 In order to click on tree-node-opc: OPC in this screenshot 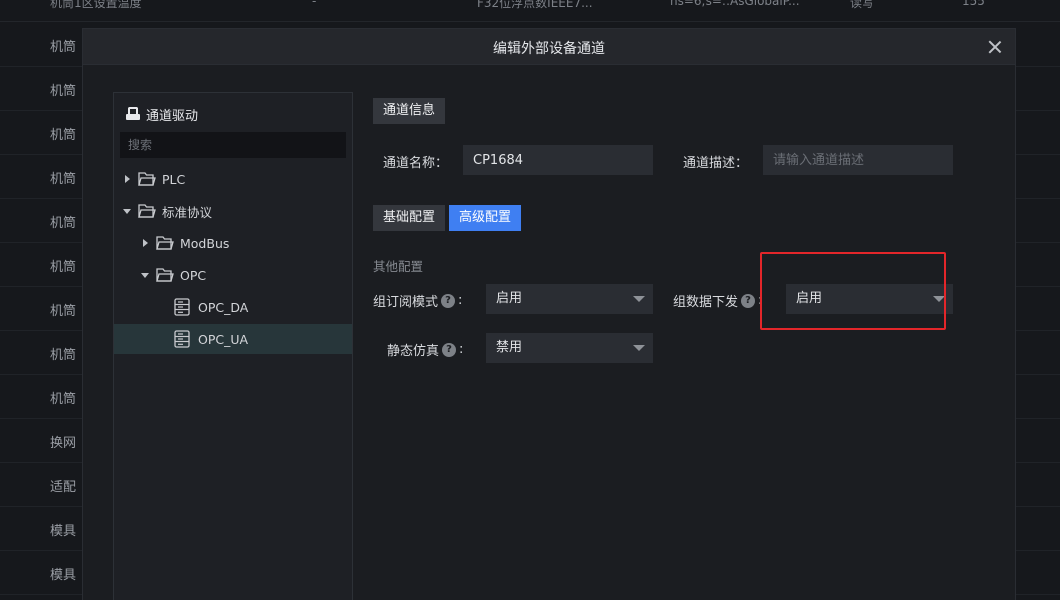, I will do `click(233, 275)`.